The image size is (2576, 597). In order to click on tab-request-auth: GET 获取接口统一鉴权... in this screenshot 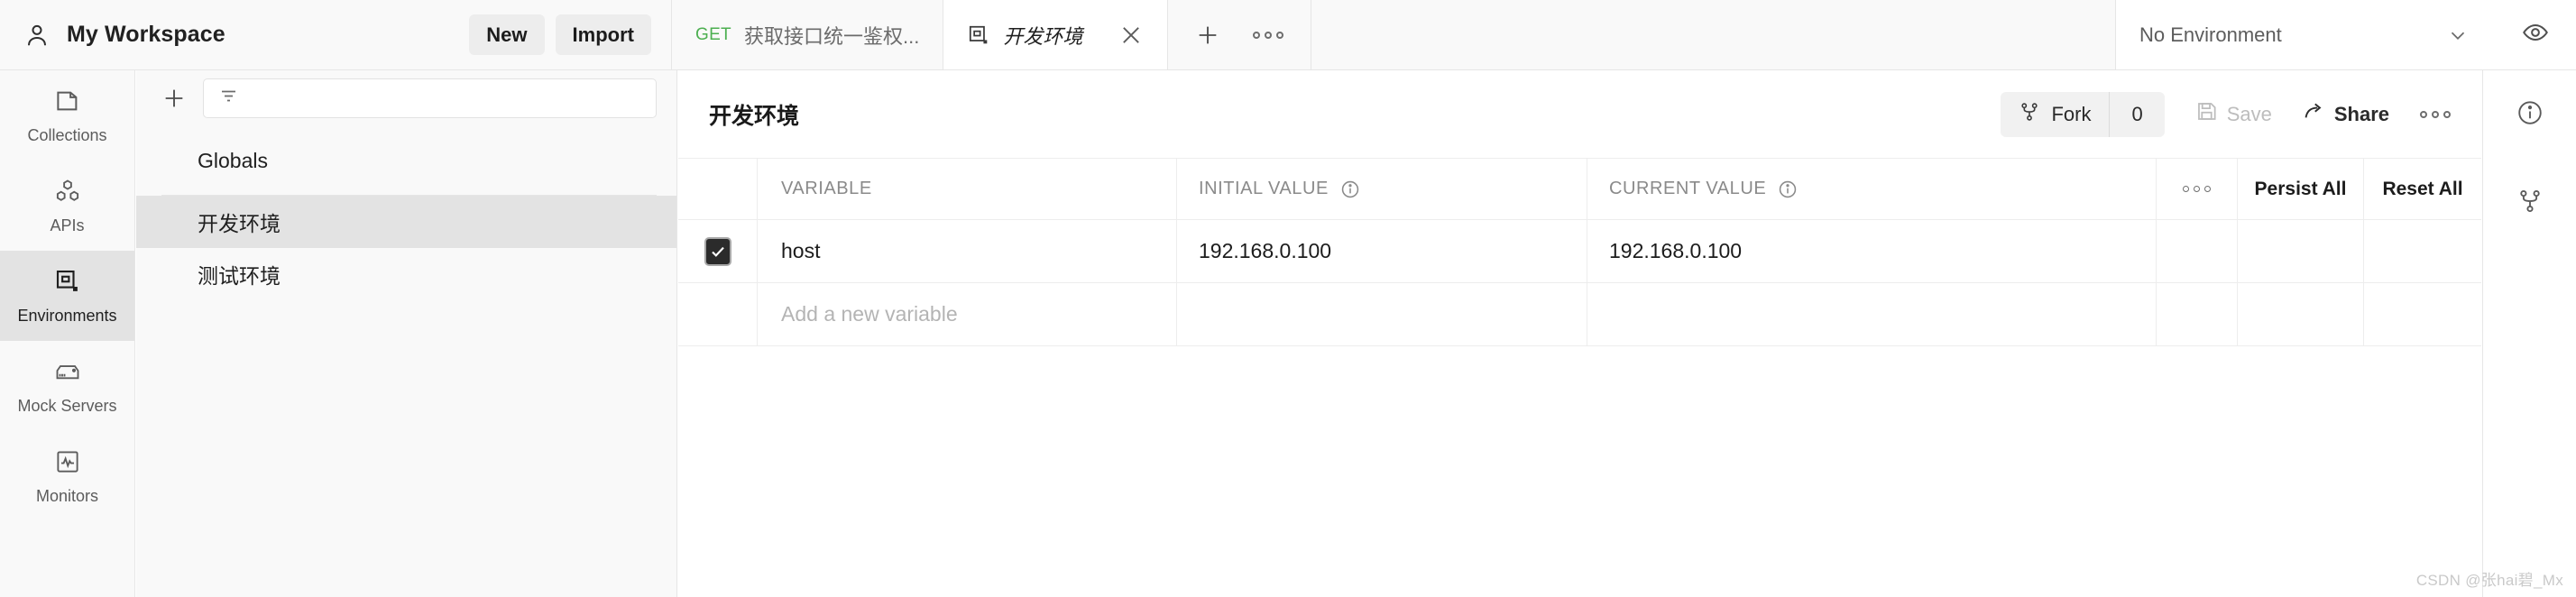, I will do `click(808, 34)`.